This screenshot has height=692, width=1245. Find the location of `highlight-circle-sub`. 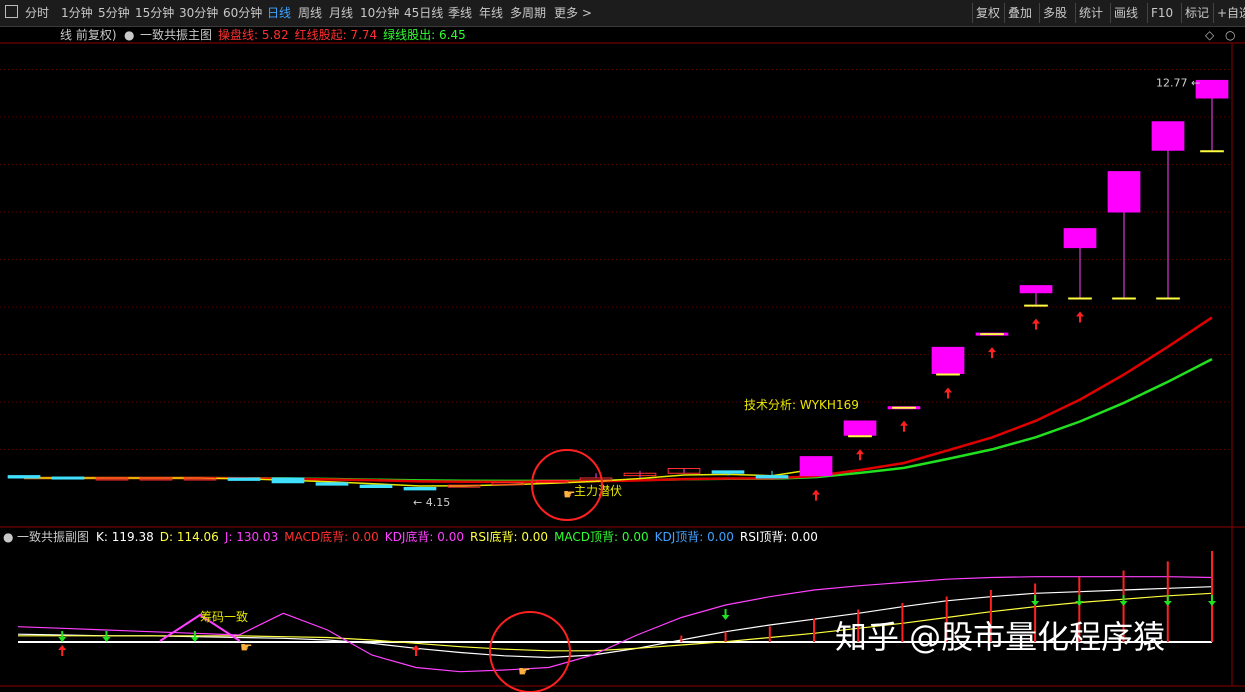

highlight-circle-sub is located at coordinates (530, 651).